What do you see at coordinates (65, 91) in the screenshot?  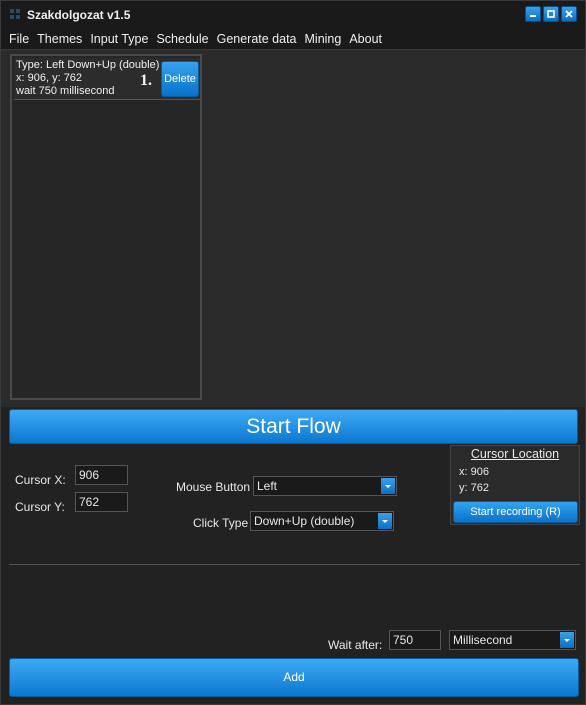 I see `flow-item-wait: wait 750 millisecond` at bounding box center [65, 91].